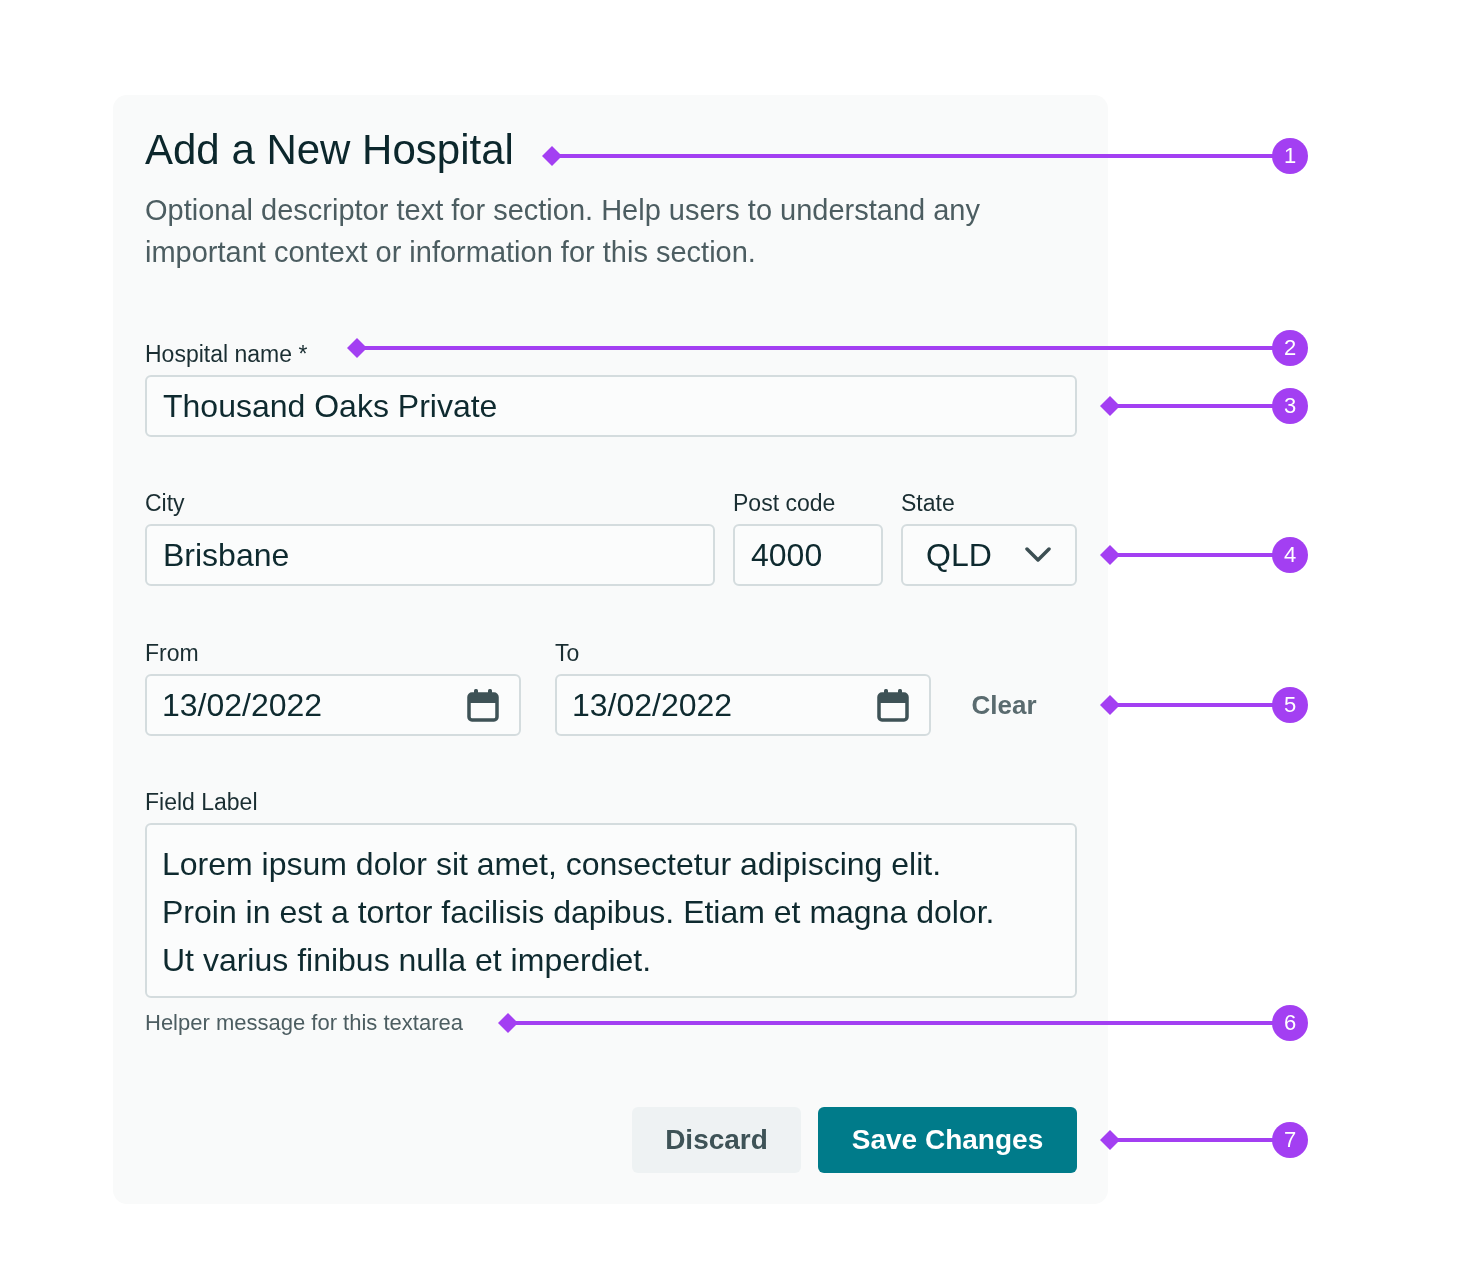 The image size is (1464, 1262). What do you see at coordinates (430, 555) in the screenshot?
I see `text-input: Brisbane` at bounding box center [430, 555].